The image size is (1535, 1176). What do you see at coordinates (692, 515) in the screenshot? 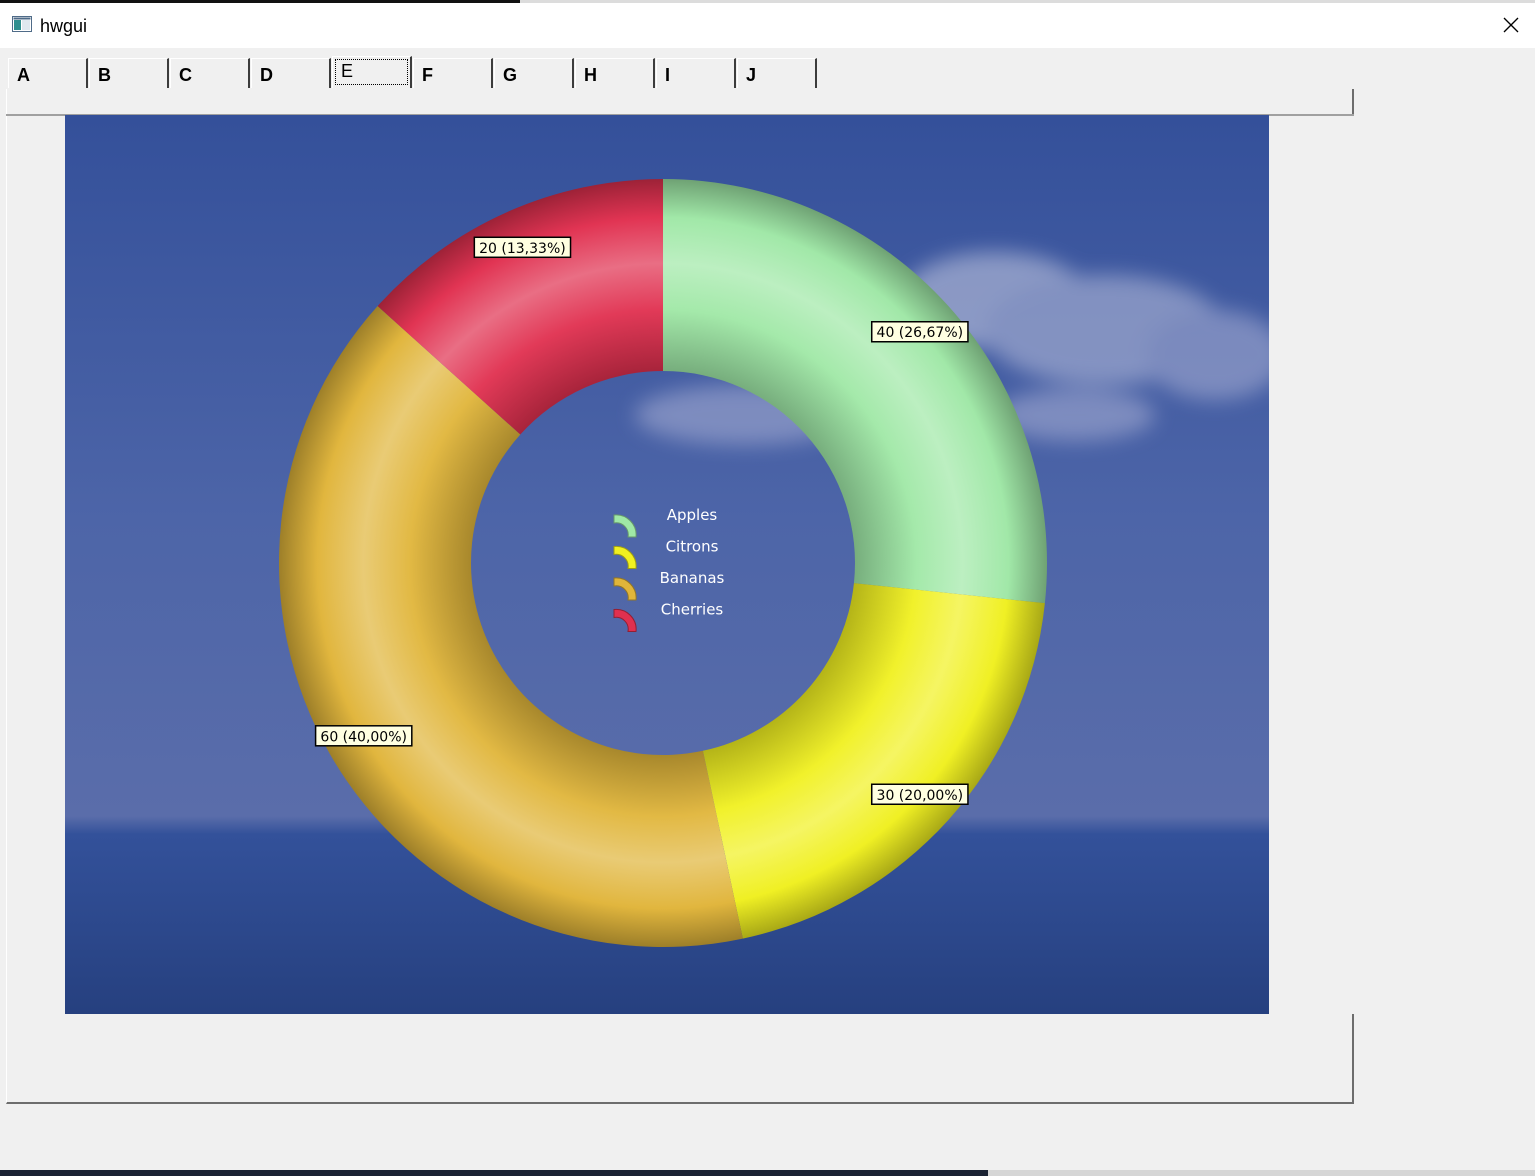
I see `legend-label: Apples` at bounding box center [692, 515].